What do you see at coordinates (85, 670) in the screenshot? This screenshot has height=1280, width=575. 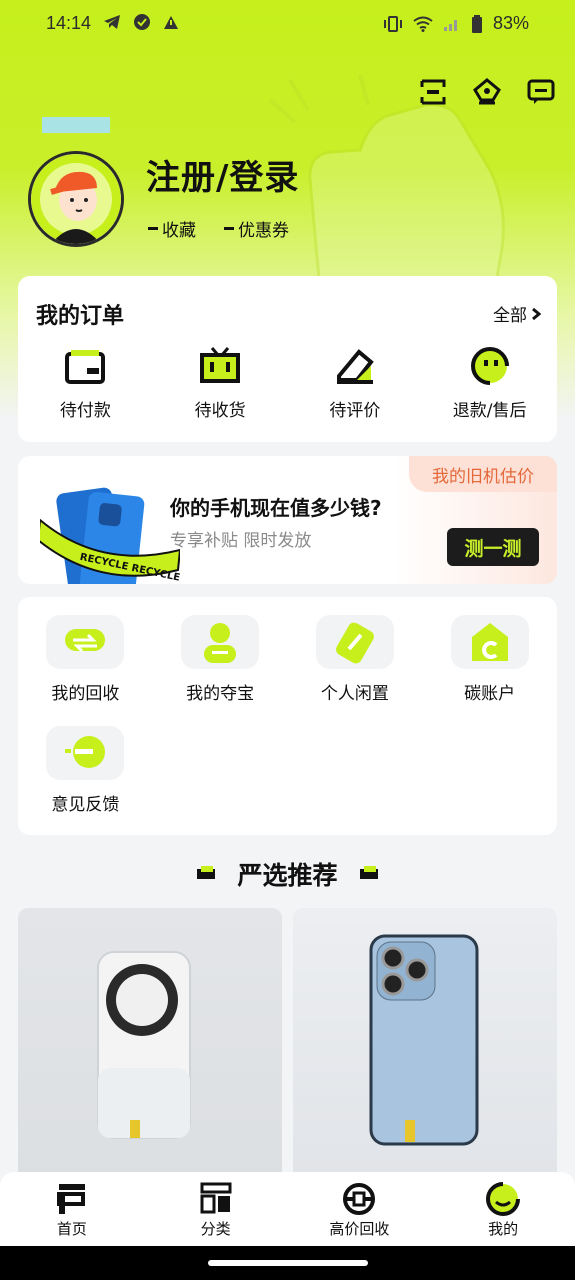 I see `service-my-recycle: 我的回收` at bounding box center [85, 670].